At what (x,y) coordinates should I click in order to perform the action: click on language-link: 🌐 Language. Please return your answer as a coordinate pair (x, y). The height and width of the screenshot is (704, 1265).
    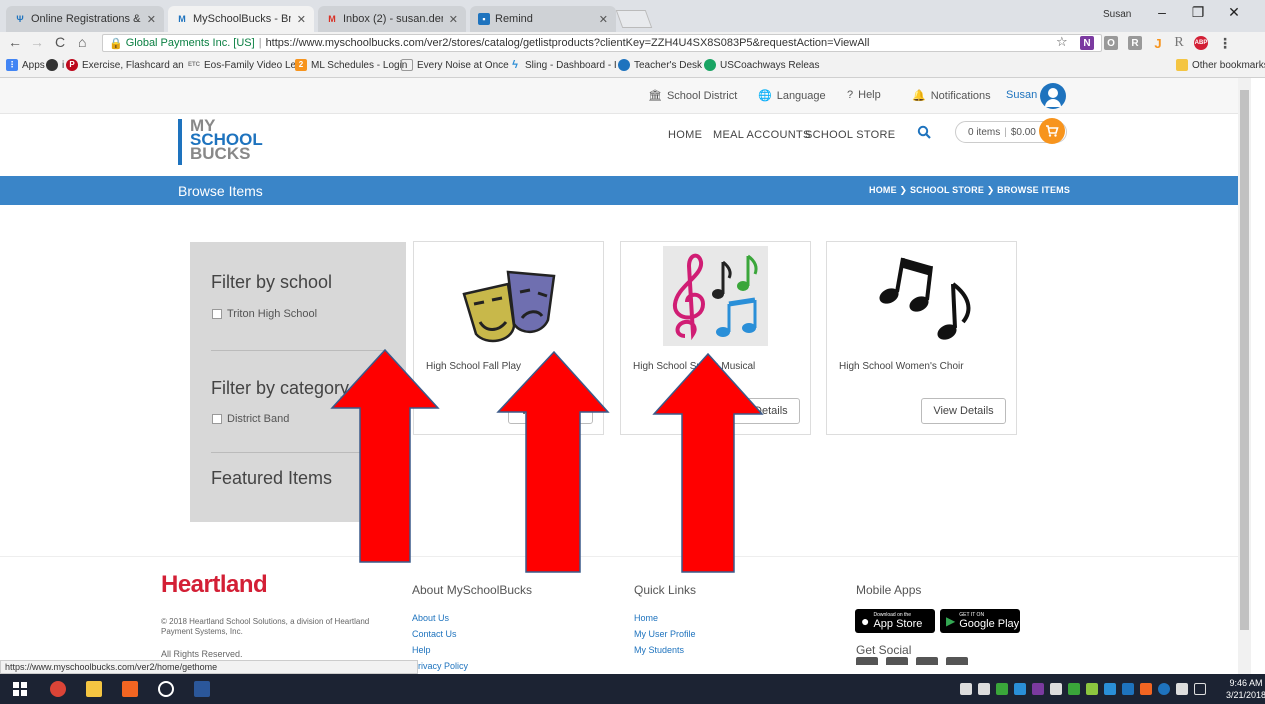
    Looking at the image, I should click on (792, 95).